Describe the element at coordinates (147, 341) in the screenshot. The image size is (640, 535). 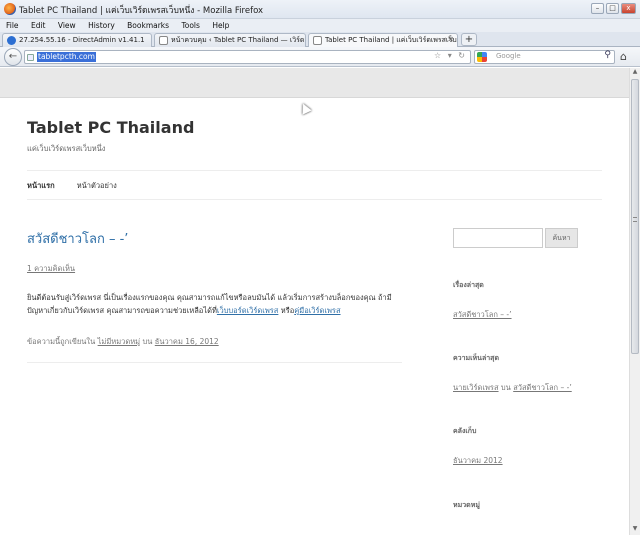
I see `meta-on: บน` at that location.